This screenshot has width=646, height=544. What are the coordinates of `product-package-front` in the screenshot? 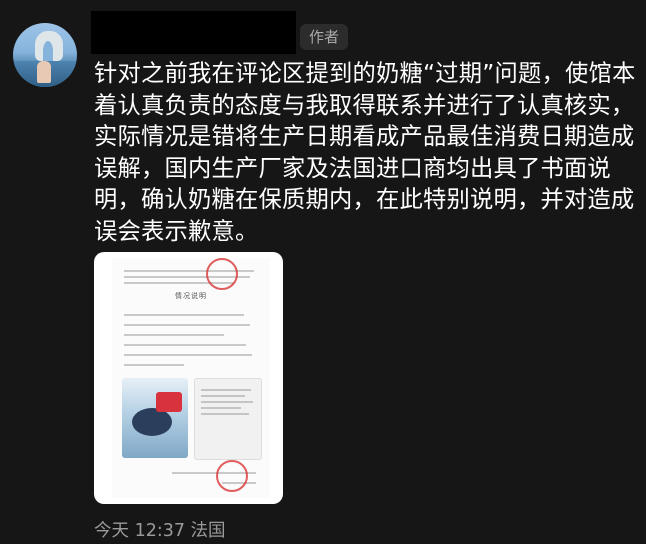 It's located at (155, 418).